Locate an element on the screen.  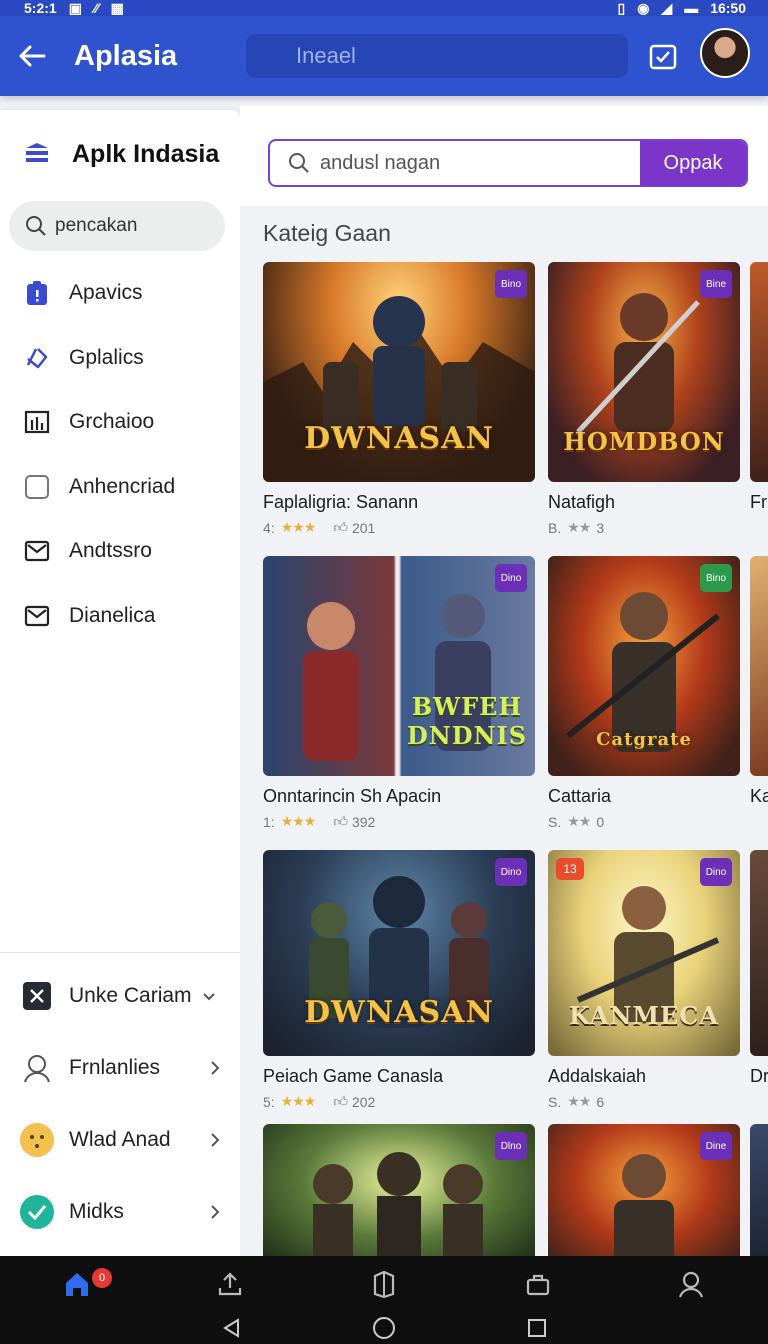
game-card-partial: Ka is located at coordinates (759, 681).